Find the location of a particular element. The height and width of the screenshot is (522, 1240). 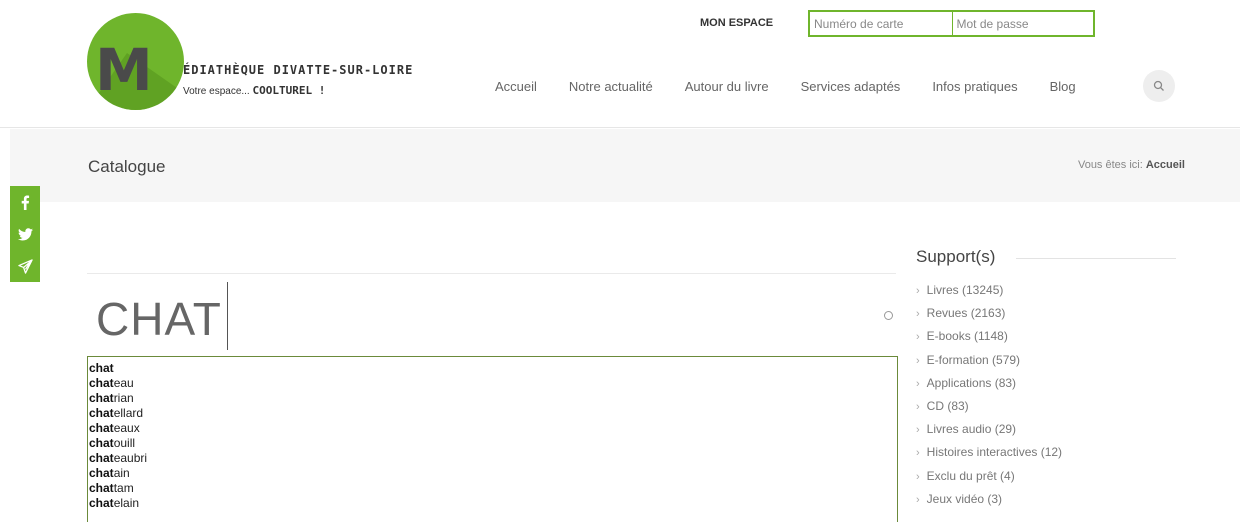

list-item: chateaux is located at coordinates (493, 428).